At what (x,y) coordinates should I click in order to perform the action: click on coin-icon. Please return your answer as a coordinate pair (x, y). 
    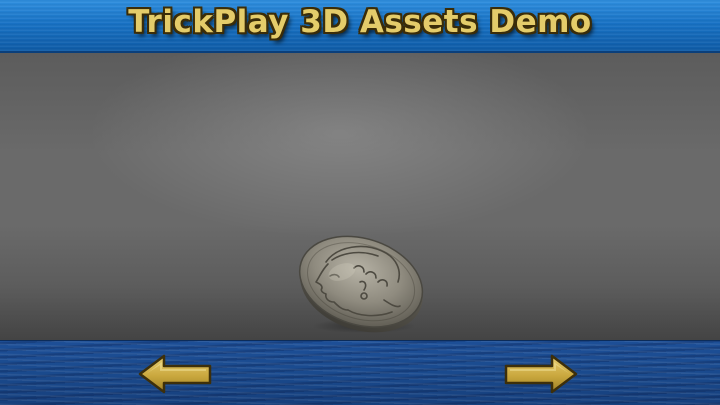
    Looking at the image, I should click on (361, 284).